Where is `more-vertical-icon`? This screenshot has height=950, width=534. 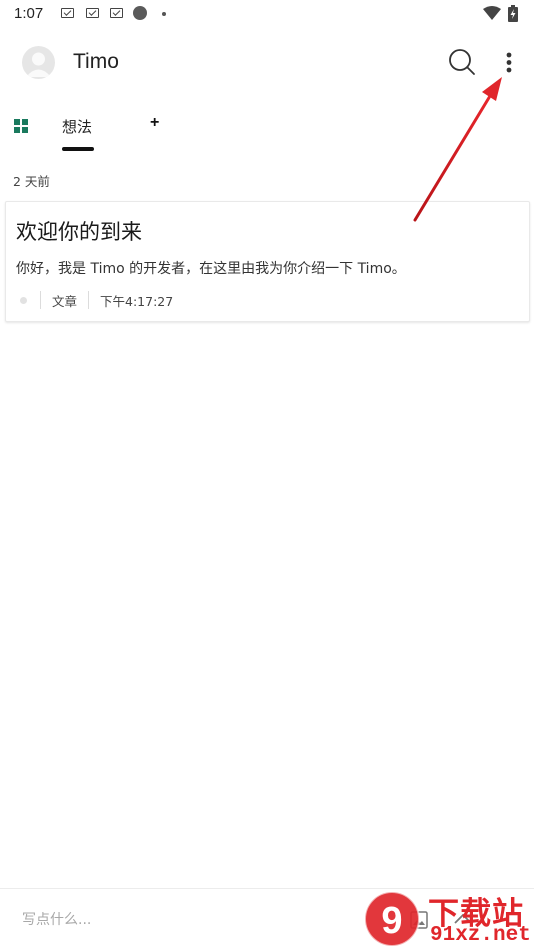 more-vertical-icon is located at coordinates (509, 62).